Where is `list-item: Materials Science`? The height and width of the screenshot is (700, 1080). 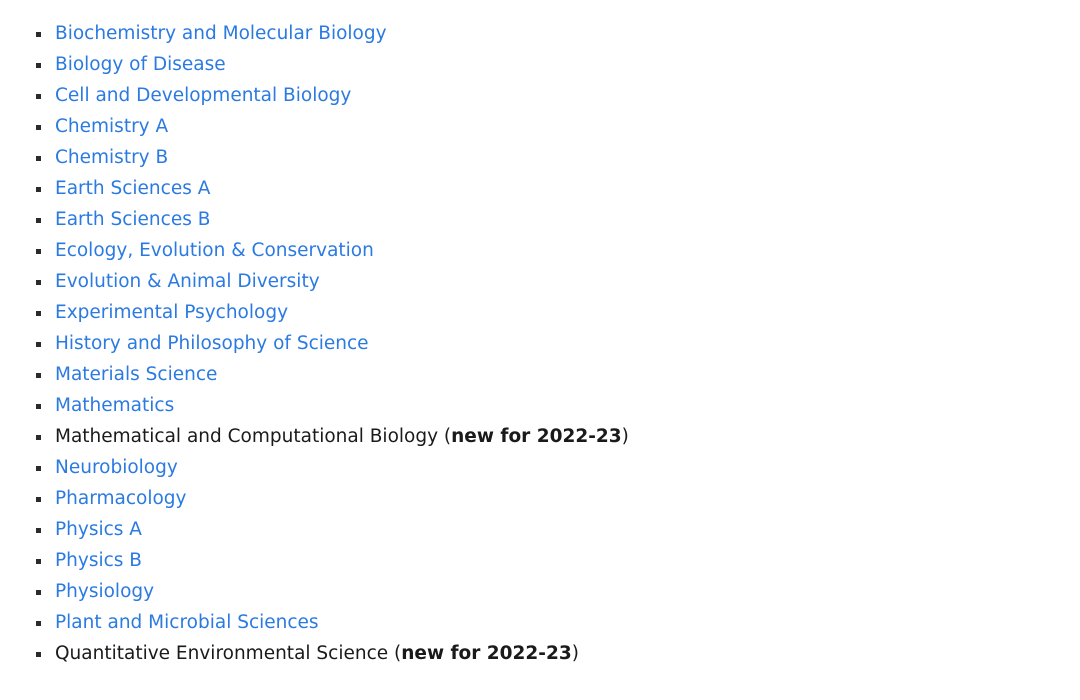
list-item: Materials Science is located at coordinates (540, 374).